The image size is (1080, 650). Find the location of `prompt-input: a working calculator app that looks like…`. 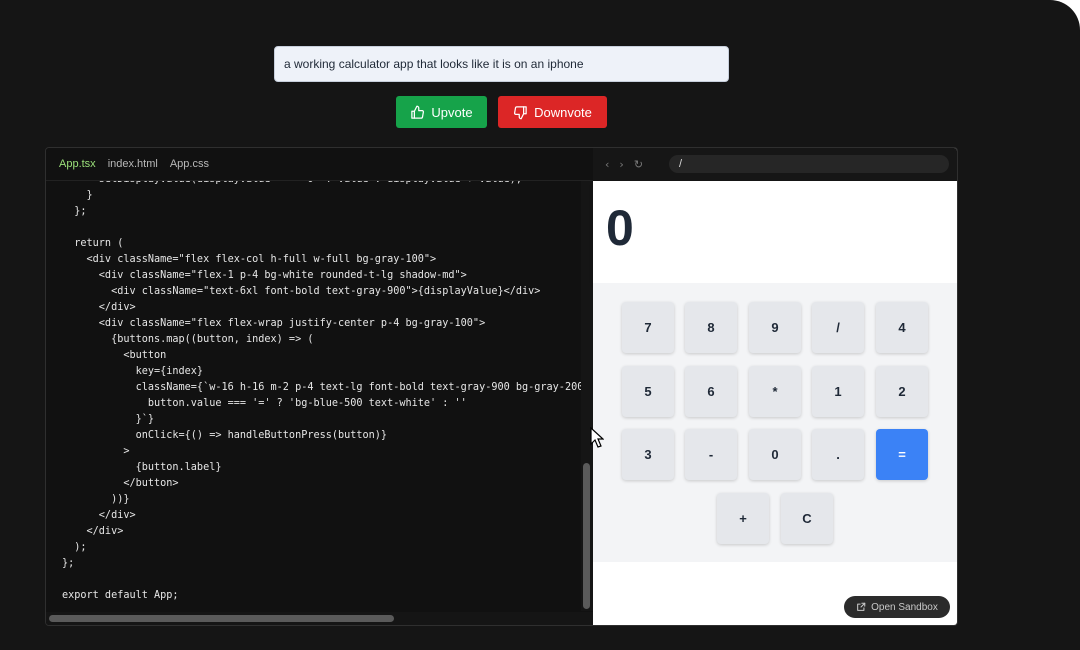

prompt-input: a working calculator app that looks like… is located at coordinates (501, 64).